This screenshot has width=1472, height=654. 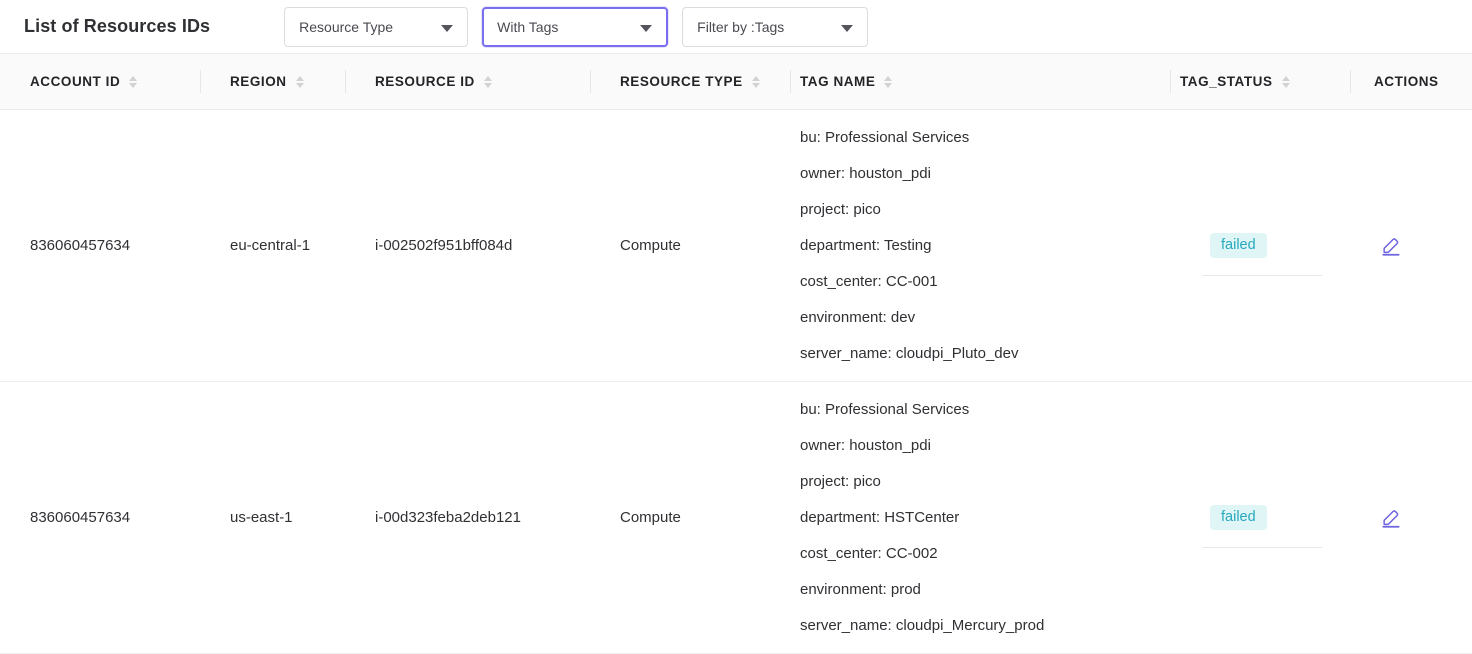 I want to click on column-header-tag-name: TAG NAME, so click(x=980, y=82).